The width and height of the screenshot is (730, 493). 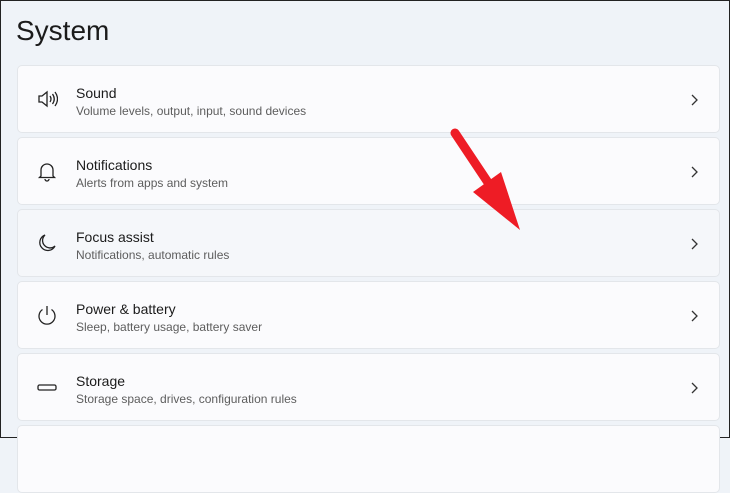 What do you see at coordinates (47, 315) in the screenshot?
I see `power-icon` at bounding box center [47, 315].